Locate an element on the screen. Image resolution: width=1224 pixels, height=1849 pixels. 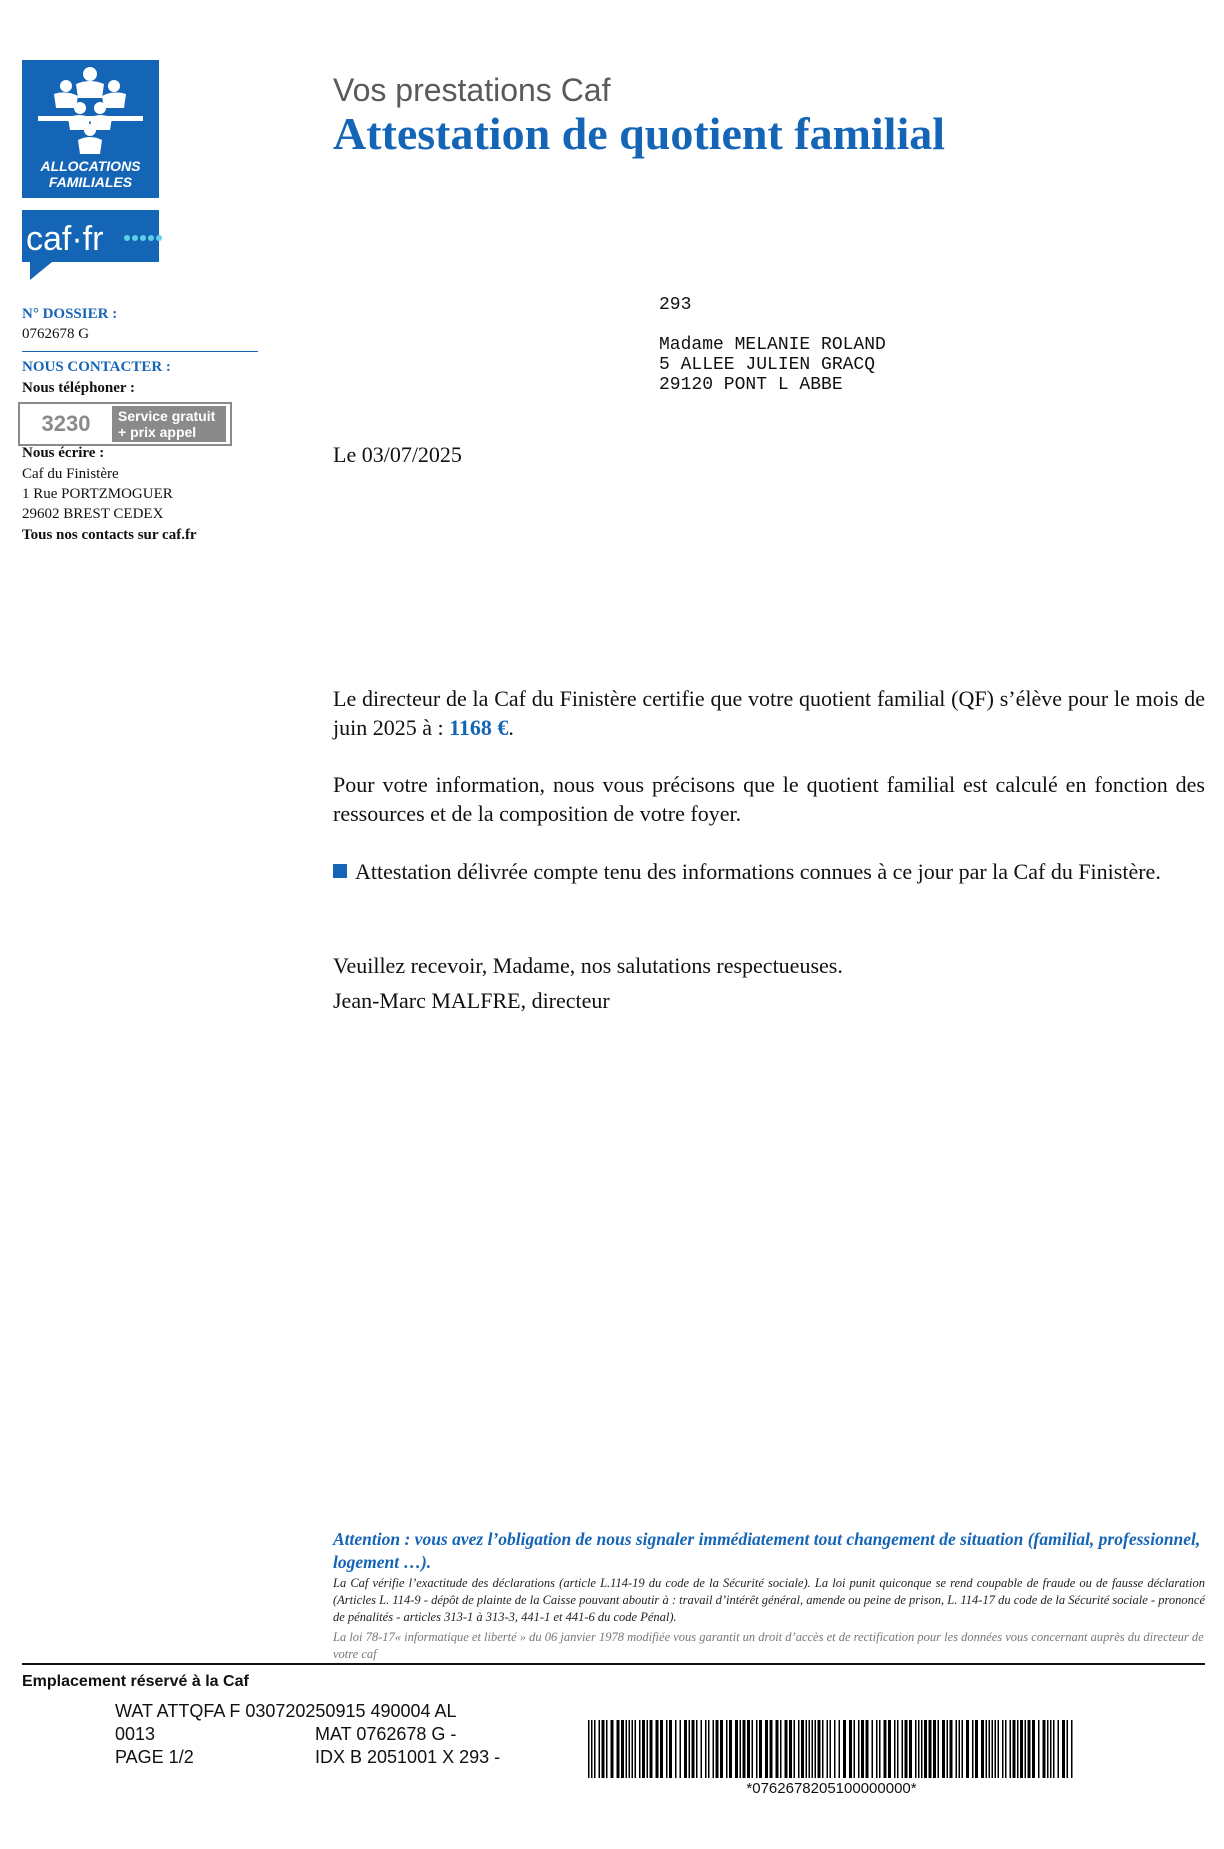
footer-divider is located at coordinates (613, 1664).